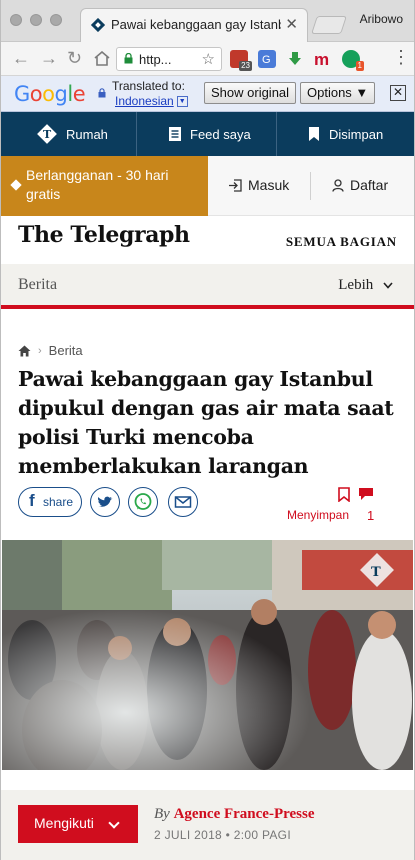  Describe the element at coordinates (66, 350) in the screenshot. I see `breadcrumb-section: Berita` at that location.